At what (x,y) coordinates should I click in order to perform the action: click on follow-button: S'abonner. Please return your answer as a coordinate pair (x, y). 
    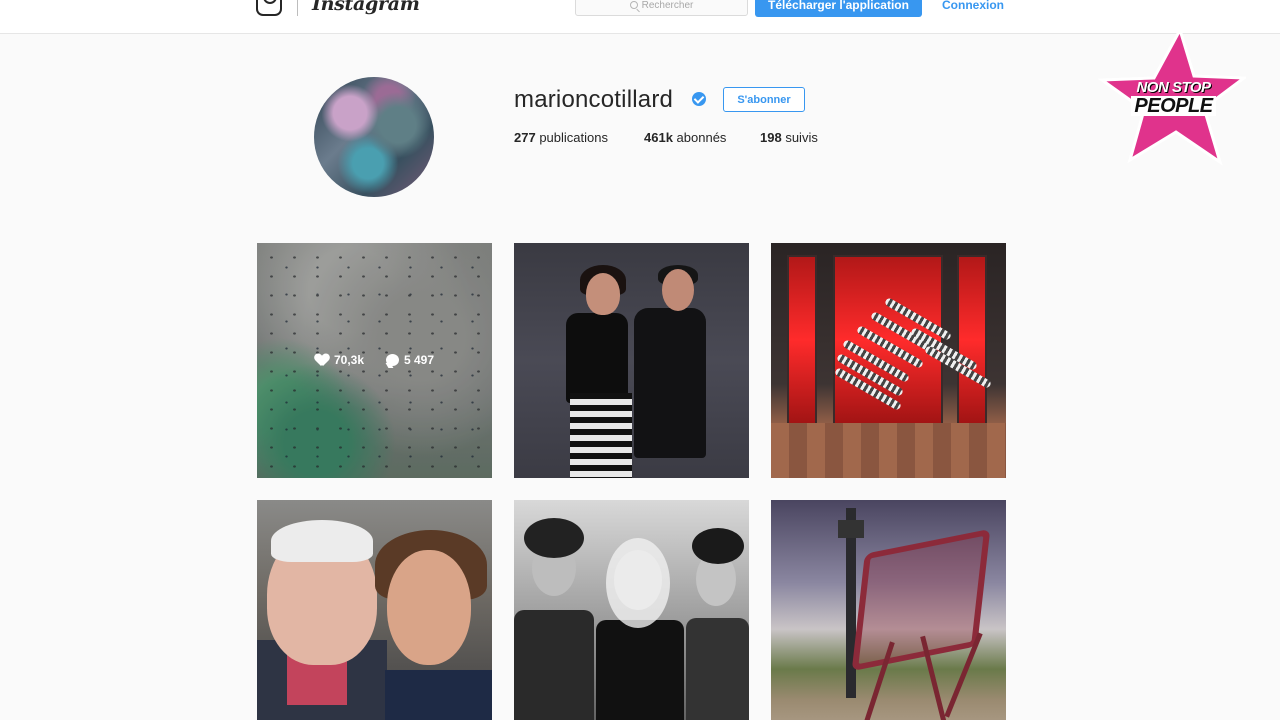
    Looking at the image, I should click on (764, 99).